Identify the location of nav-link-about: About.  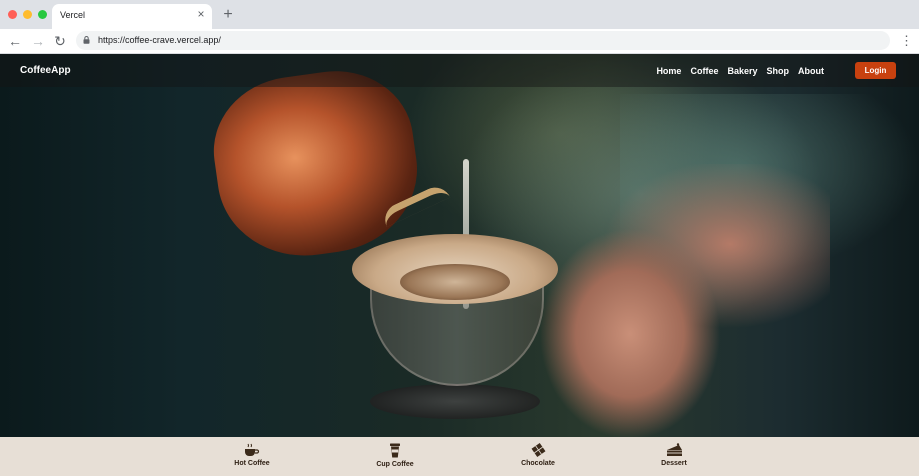
(811, 71).